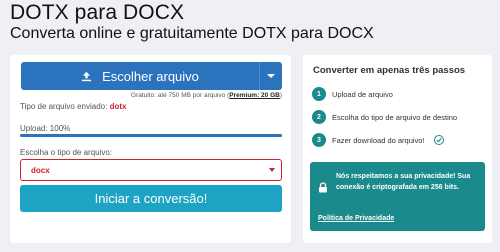 The width and height of the screenshot is (500, 252). Describe the element at coordinates (319, 117) in the screenshot. I see `step-circle: 2` at that location.